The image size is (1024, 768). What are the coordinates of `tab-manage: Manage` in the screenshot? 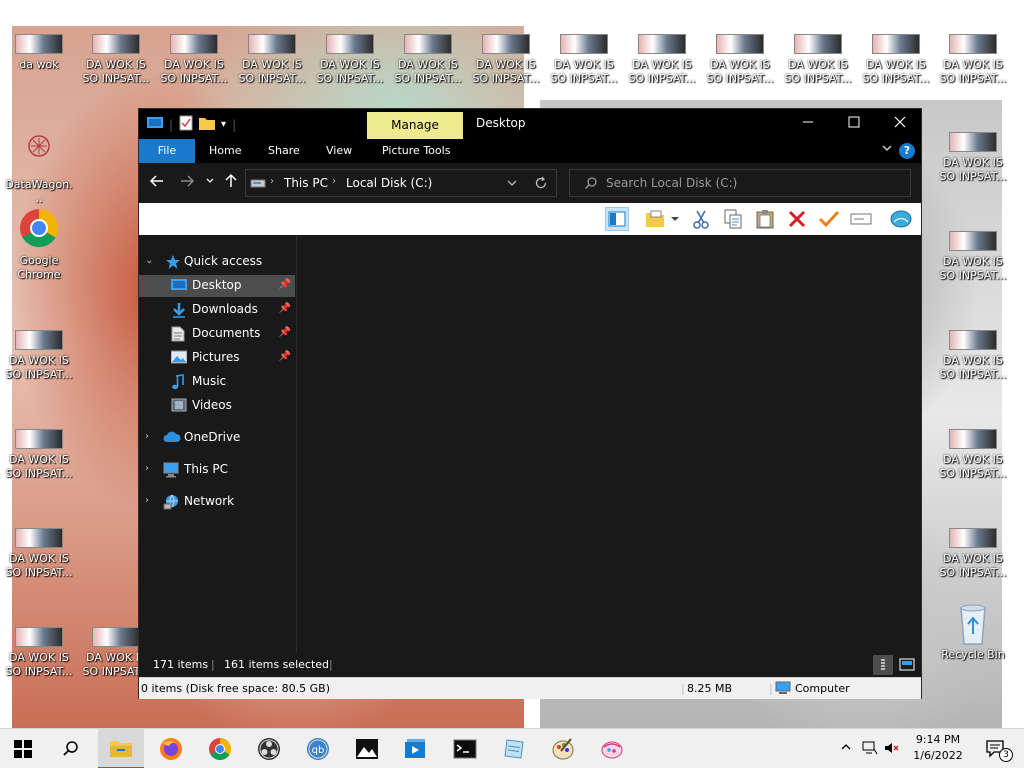 It's located at (415, 125).